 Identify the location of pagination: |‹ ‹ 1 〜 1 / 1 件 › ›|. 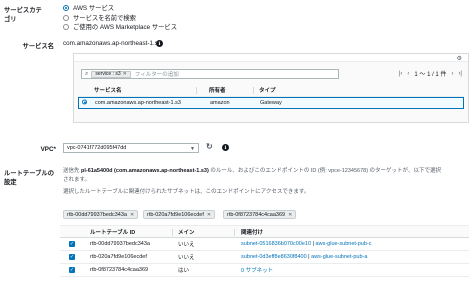
(430, 74).